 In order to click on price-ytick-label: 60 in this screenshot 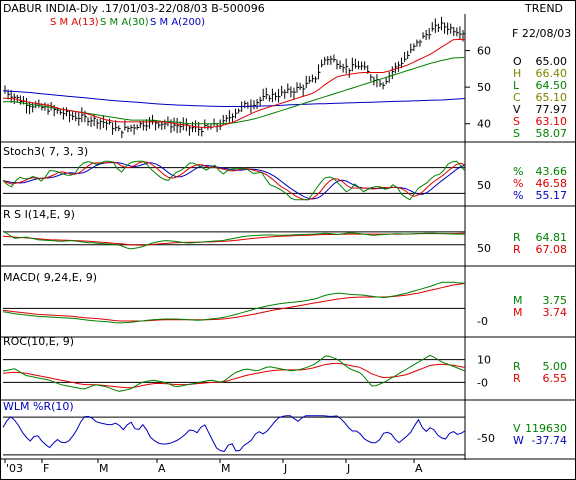, I will do `click(484, 51)`.